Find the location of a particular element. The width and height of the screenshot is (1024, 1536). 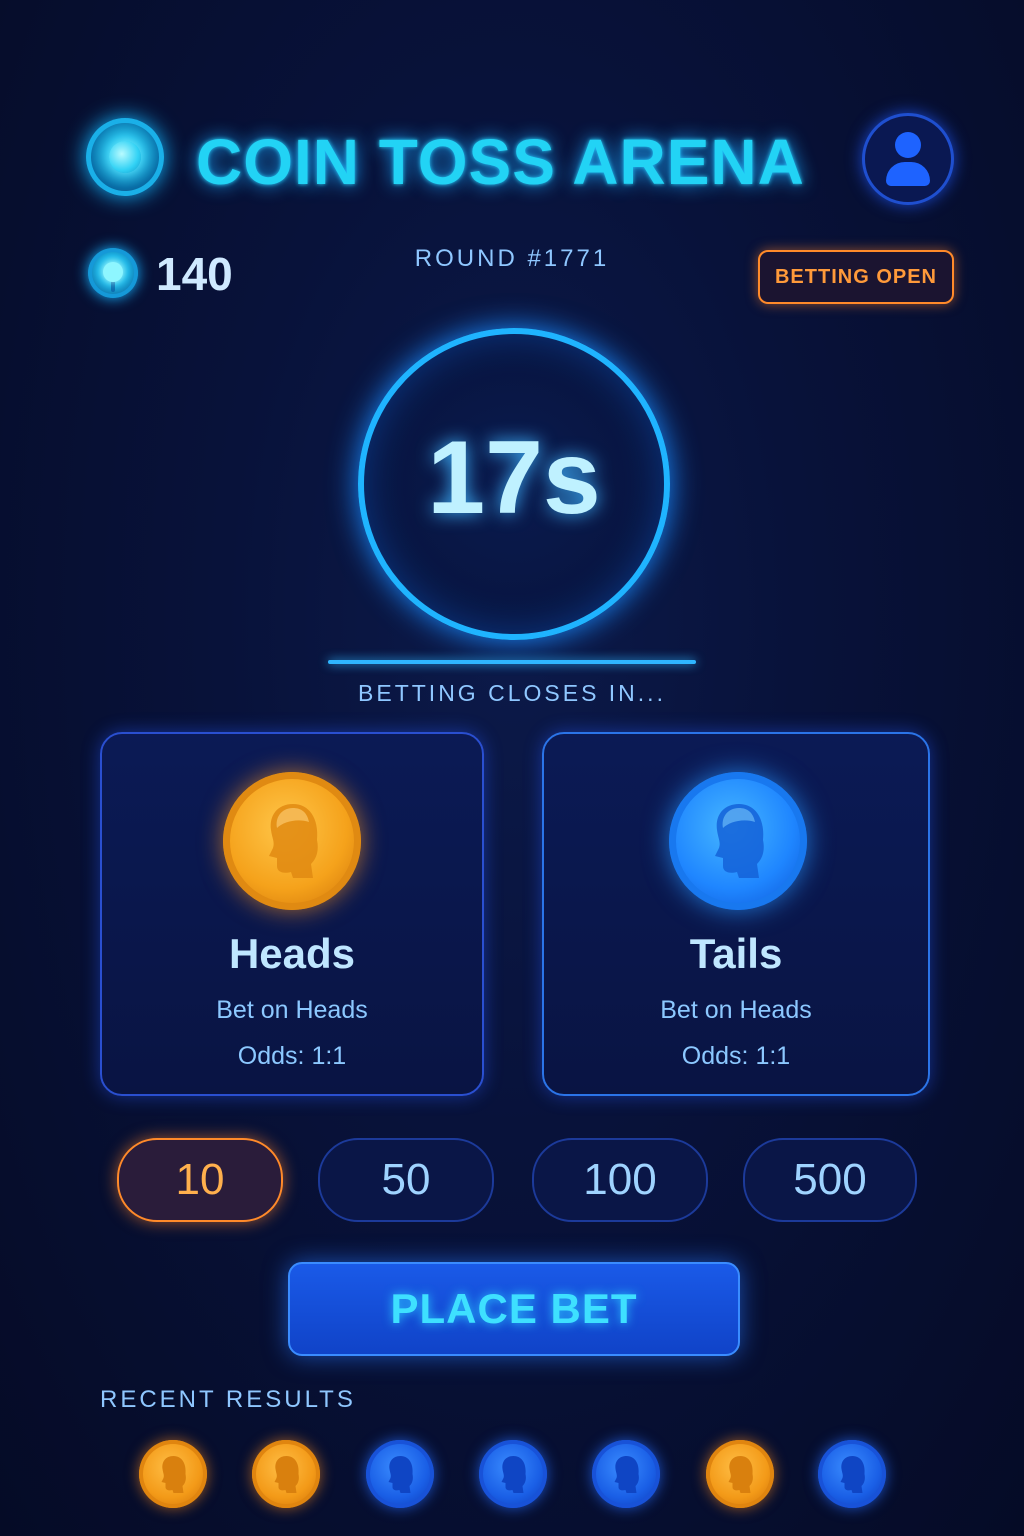

tails-coin-icon is located at coordinates (738, 841).